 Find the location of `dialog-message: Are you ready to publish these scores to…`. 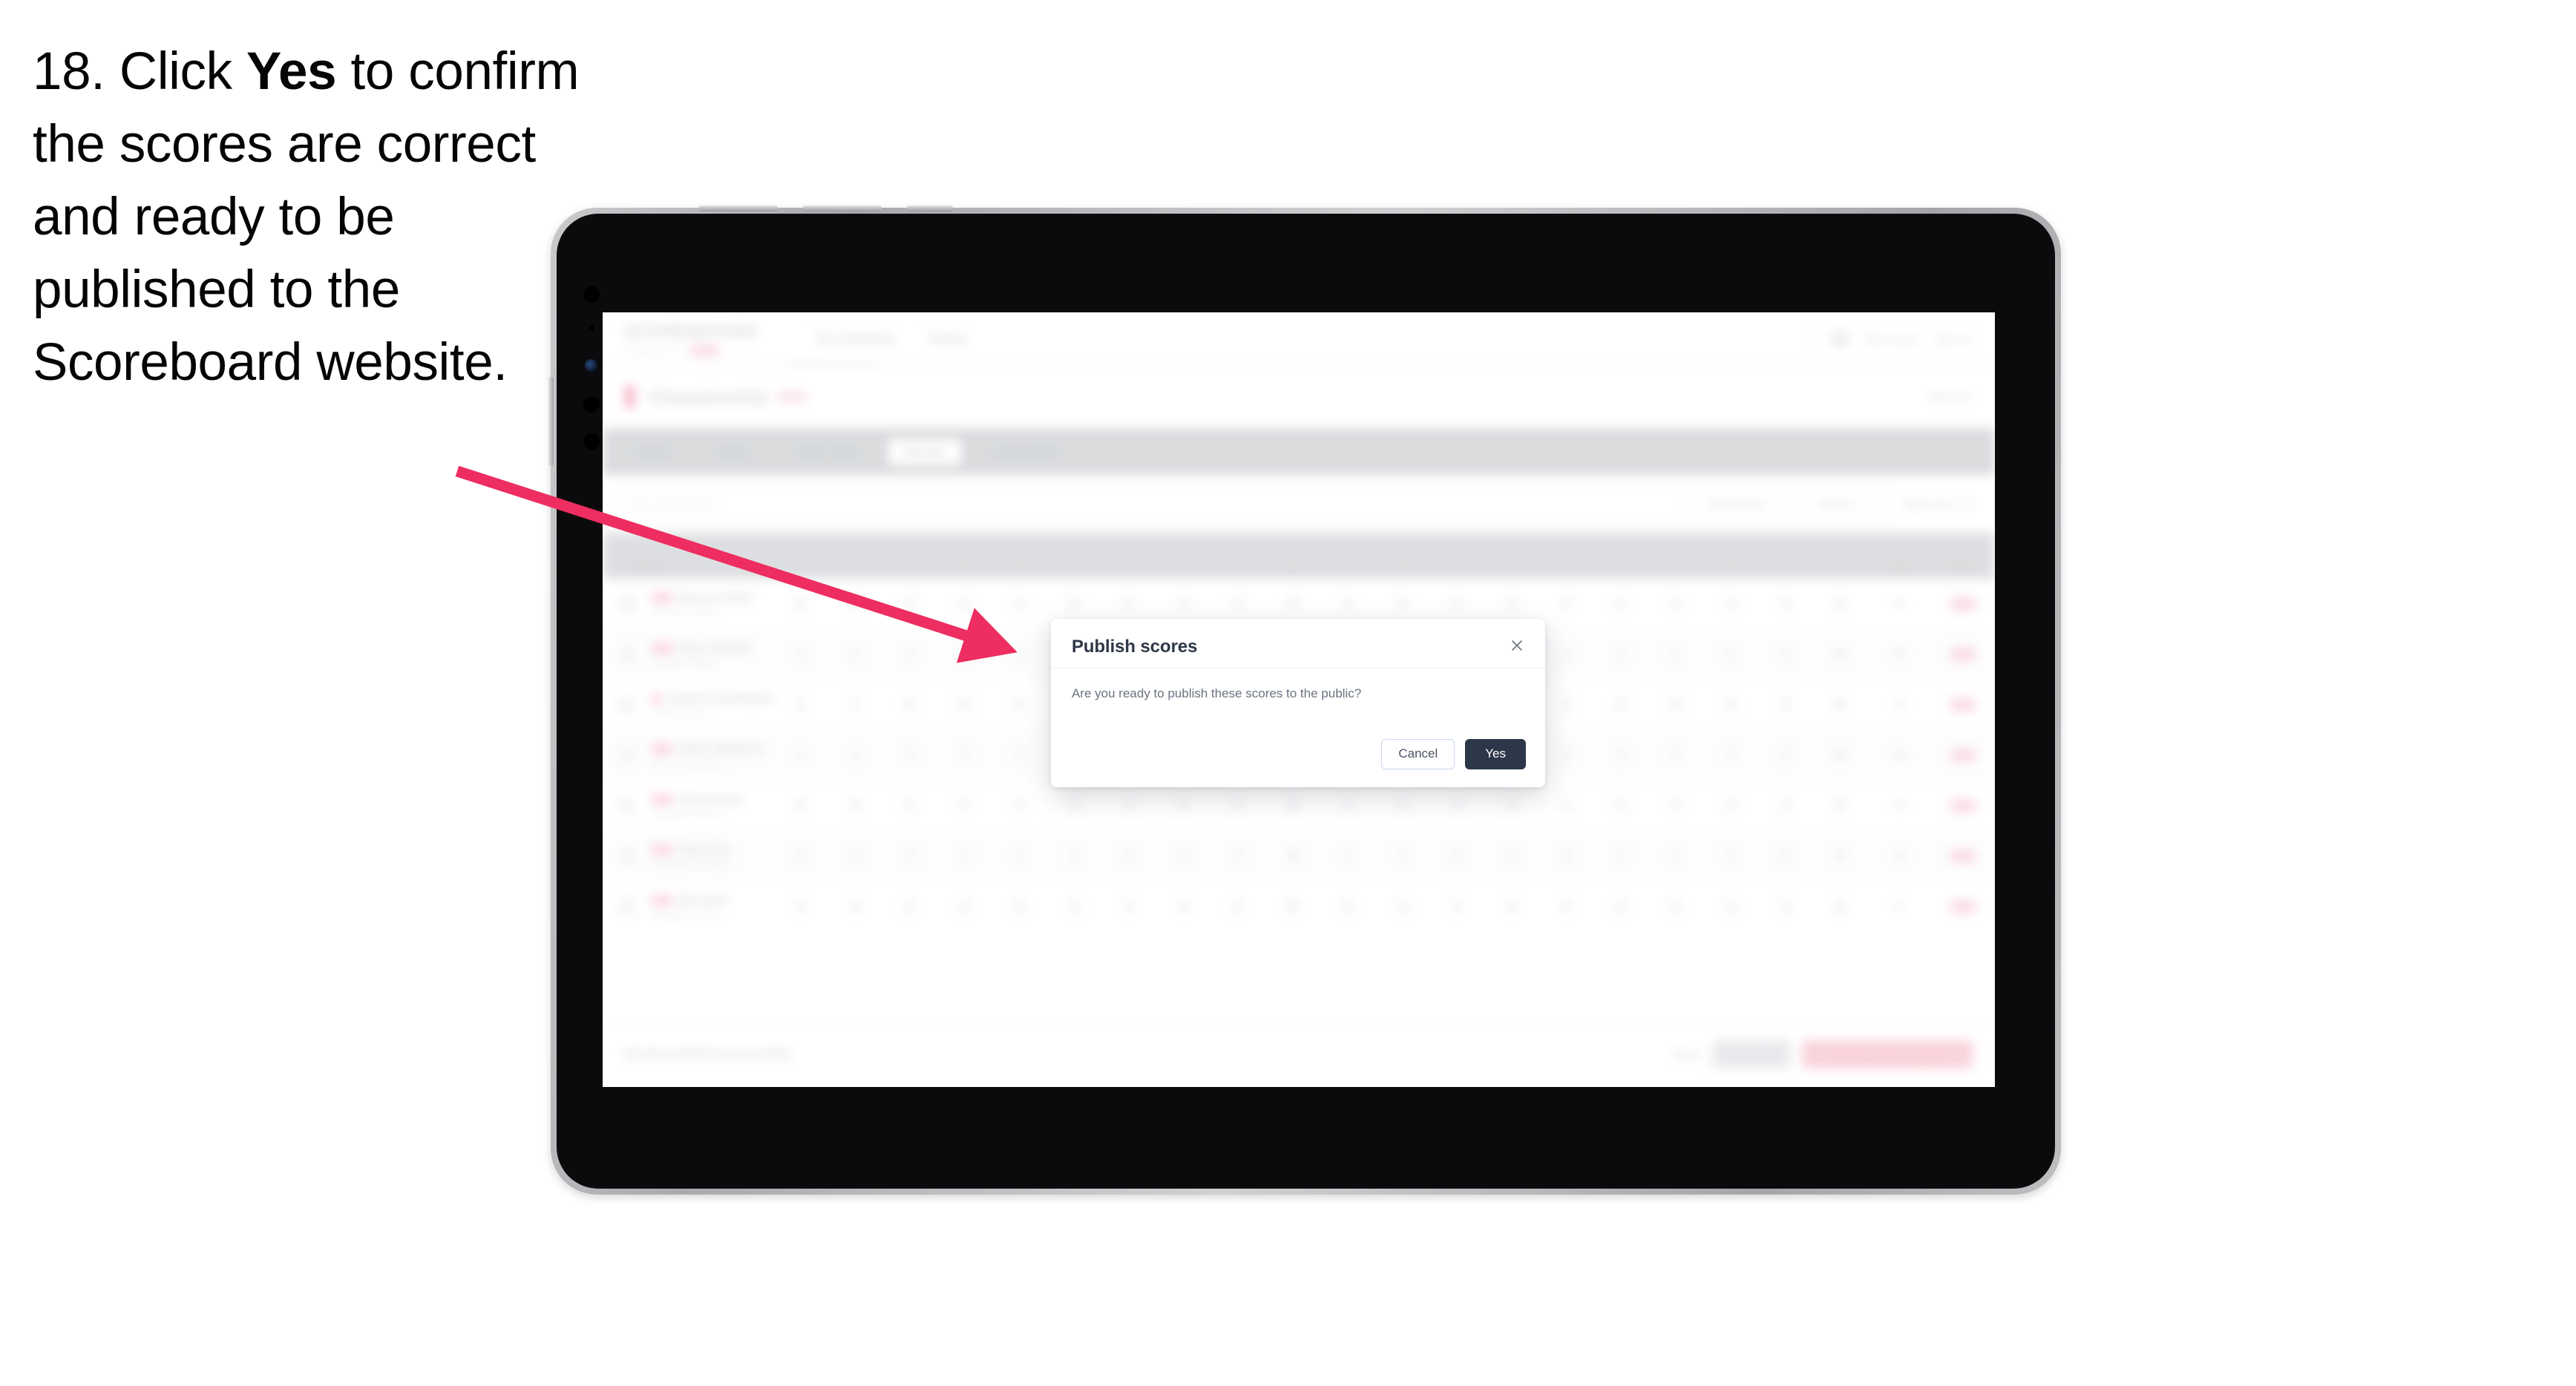

dialog-message: Are you ready to publish these scores to… is located at coordinates (1217, 693).